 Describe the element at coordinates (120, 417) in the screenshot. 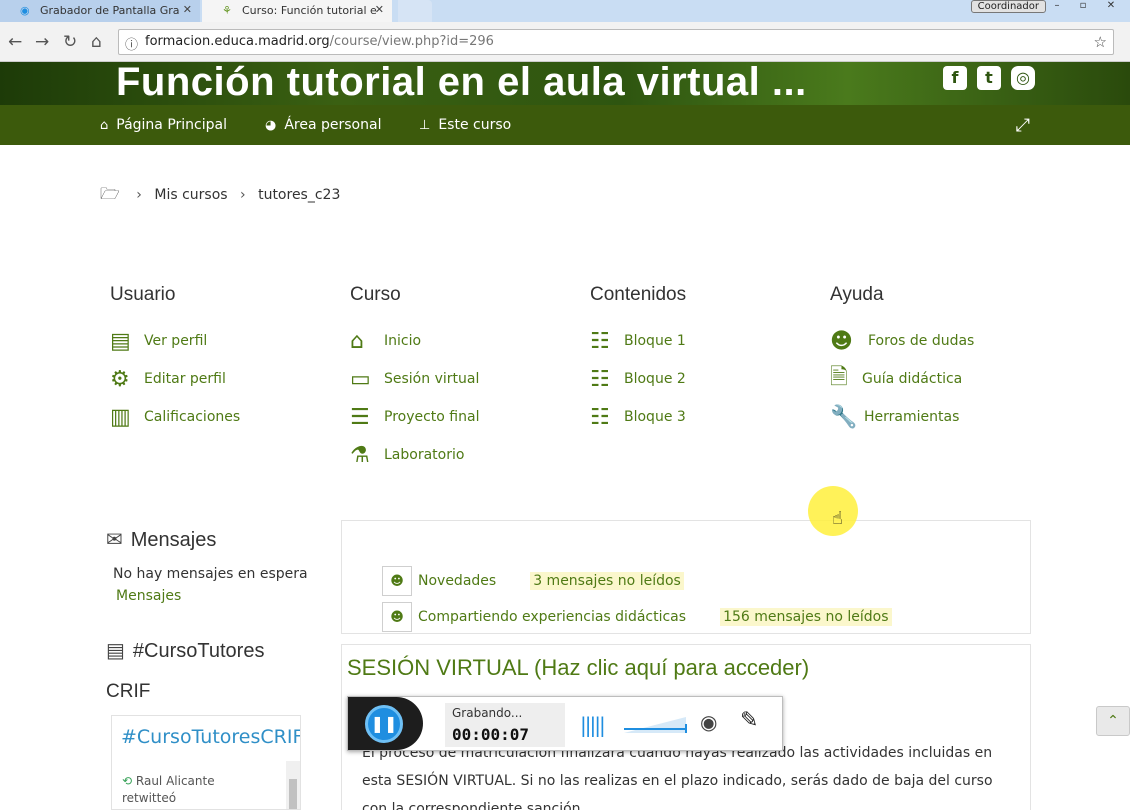

I see `bar-chart-icon: ▥` at that location.